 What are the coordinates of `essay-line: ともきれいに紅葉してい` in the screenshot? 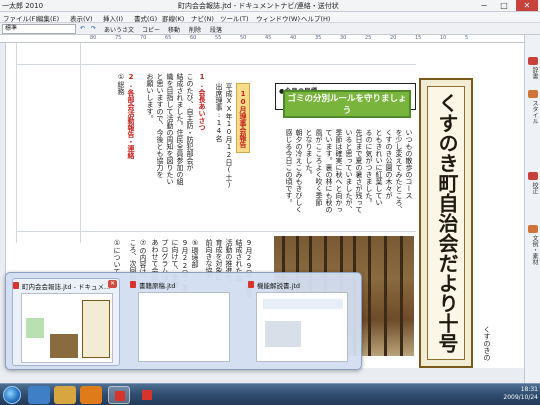 It's located at (379, 167).